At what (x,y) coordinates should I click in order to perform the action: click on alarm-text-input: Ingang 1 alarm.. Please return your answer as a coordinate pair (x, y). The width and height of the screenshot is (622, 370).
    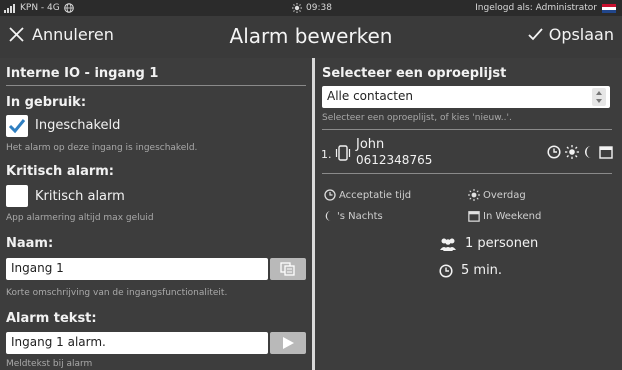
    Looking at the image, I should click on (137, 343).